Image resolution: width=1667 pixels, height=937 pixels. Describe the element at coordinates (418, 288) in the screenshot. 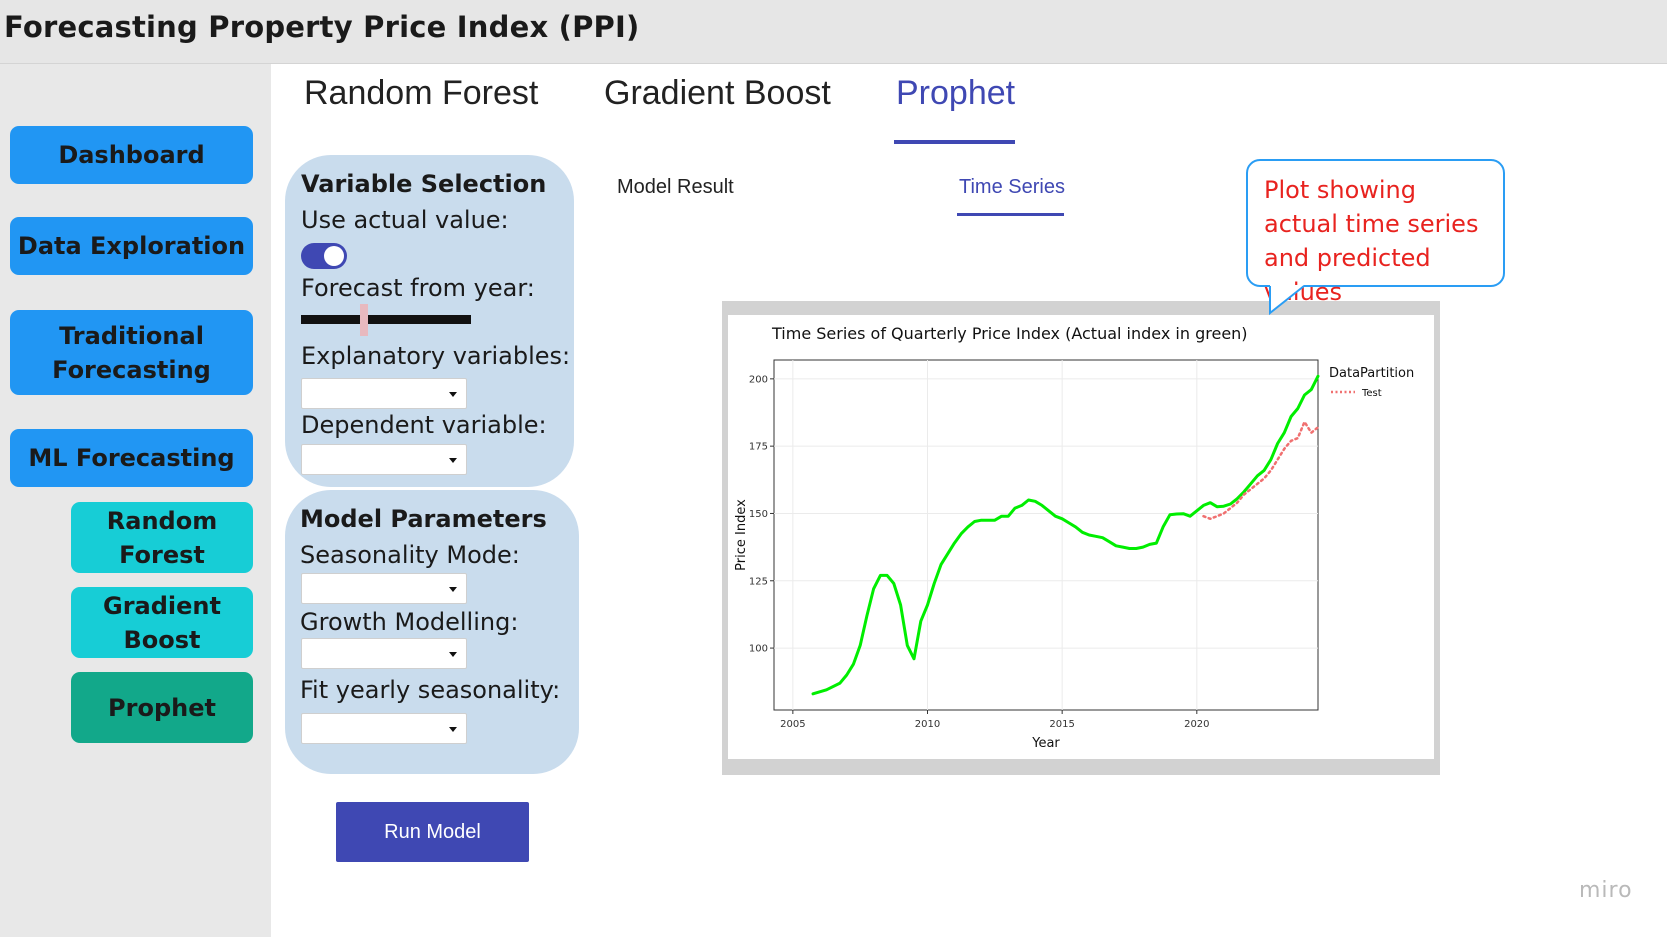

I see `forecast-from-year-label: Forecast from year:` at that location.